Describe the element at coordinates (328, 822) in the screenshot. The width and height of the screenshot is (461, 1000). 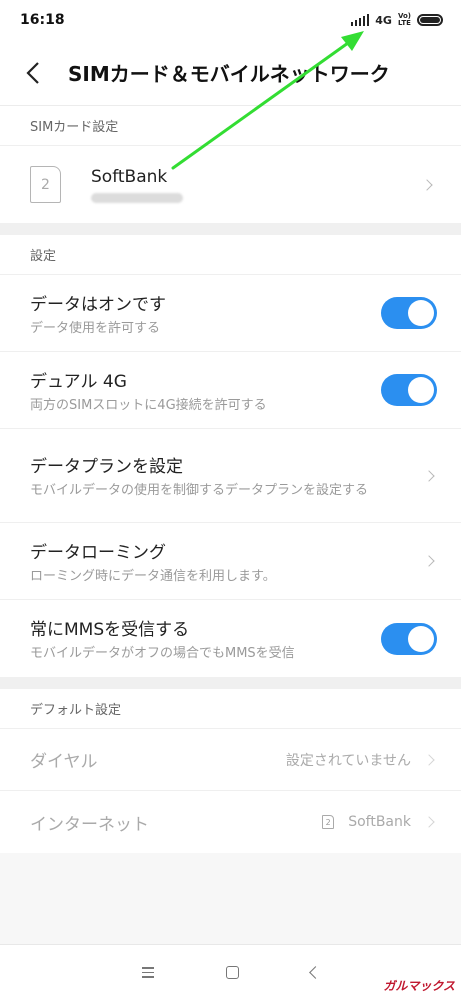
I see `sim-slot-icon: 2` at that location.